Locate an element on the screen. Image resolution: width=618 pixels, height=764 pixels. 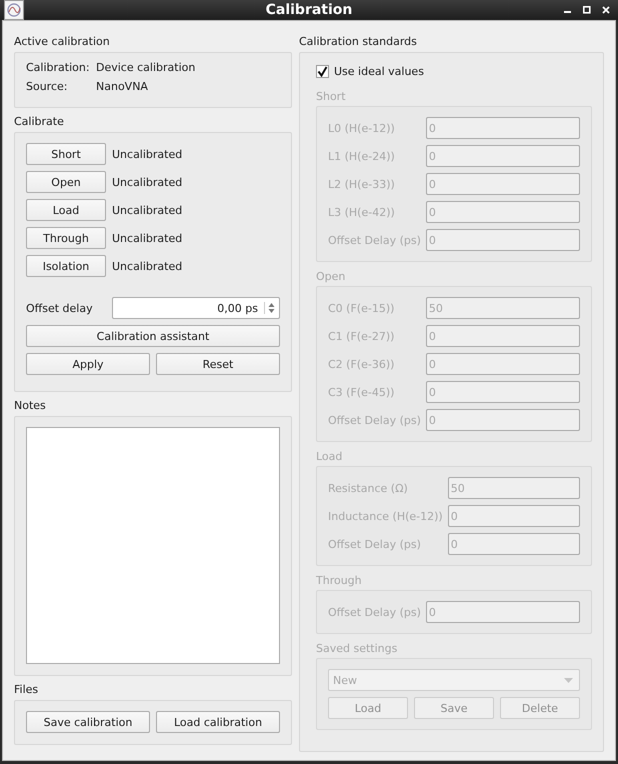
group-title: Through is located at coordinates (339, 581).